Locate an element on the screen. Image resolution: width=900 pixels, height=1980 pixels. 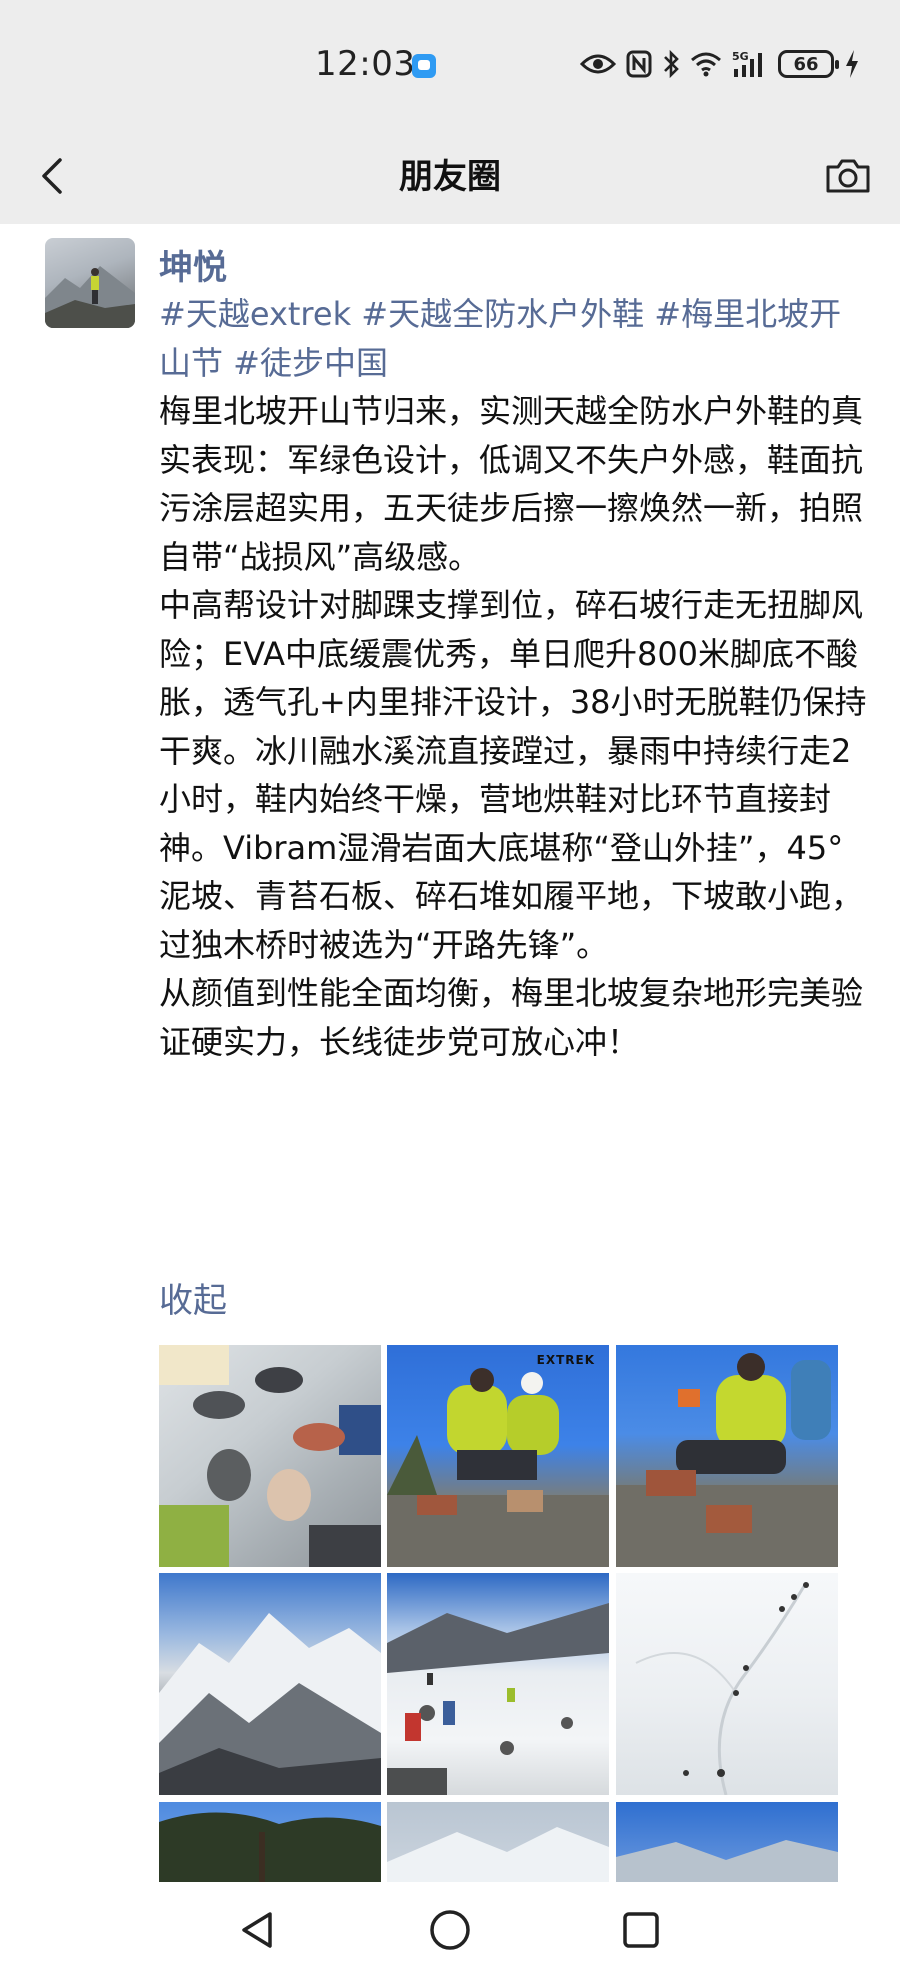
collapse-button: 收起 is located at coordinates (193, 1297).